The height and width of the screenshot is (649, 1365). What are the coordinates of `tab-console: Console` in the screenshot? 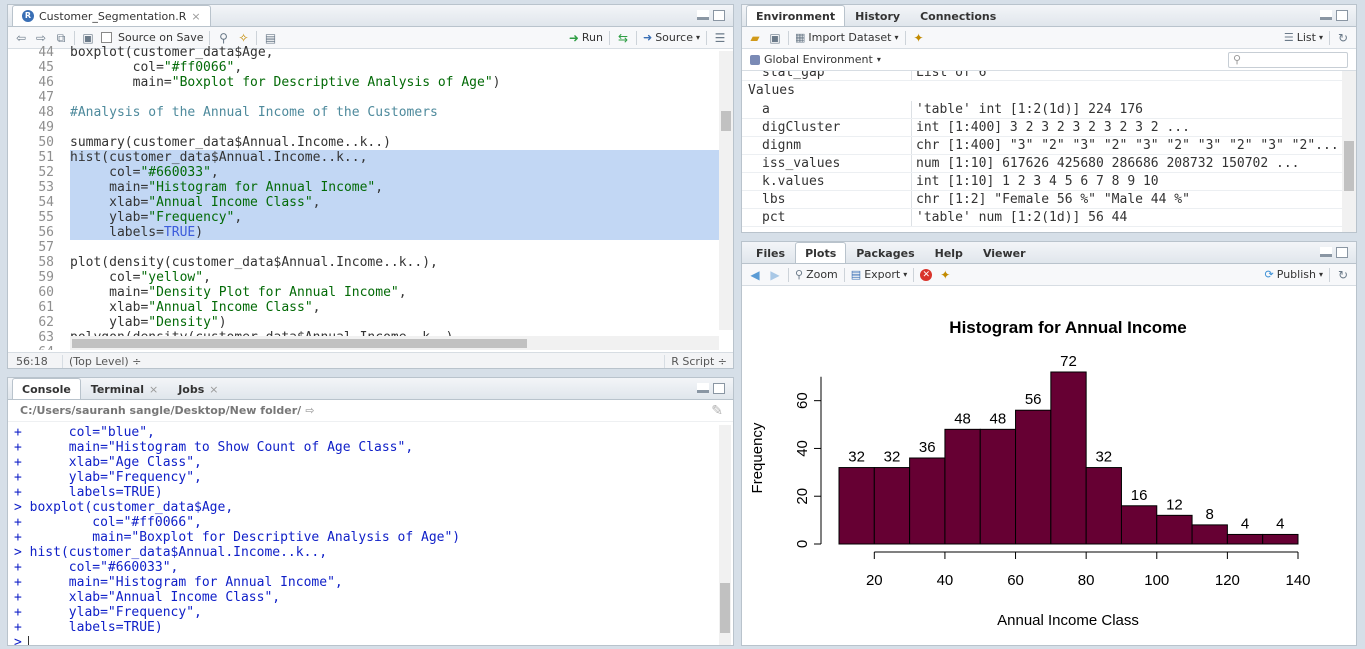 It's located at (46, 388).